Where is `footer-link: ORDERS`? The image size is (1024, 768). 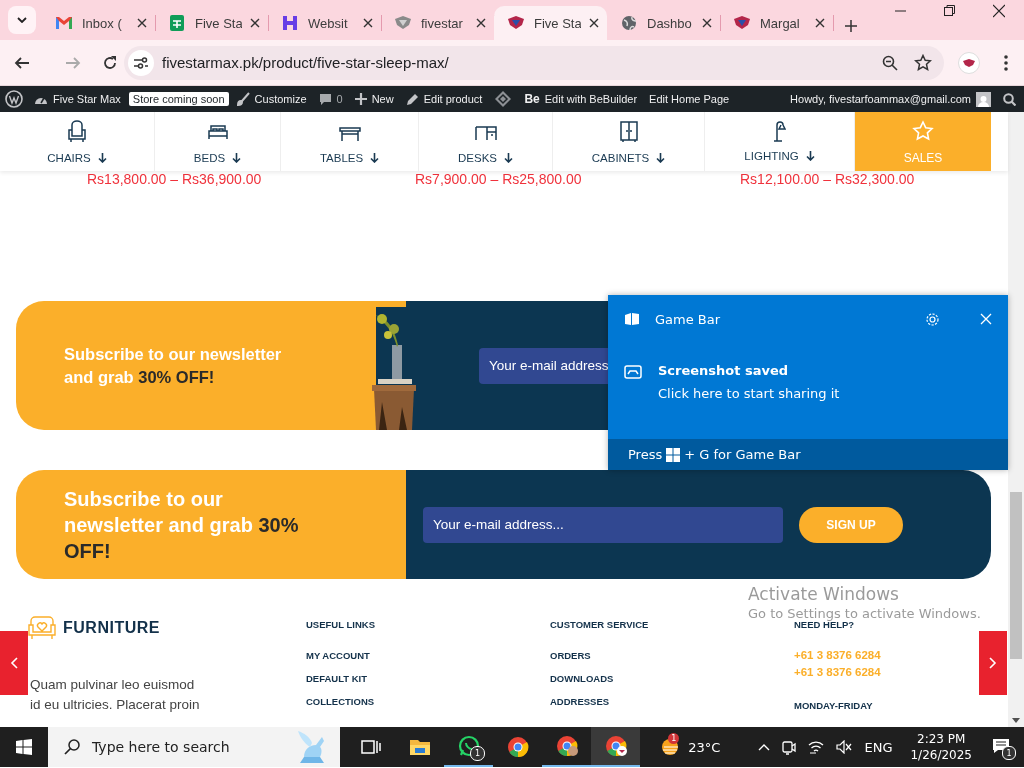
footer-link: ORDERS is located at coordinates (570, 655).